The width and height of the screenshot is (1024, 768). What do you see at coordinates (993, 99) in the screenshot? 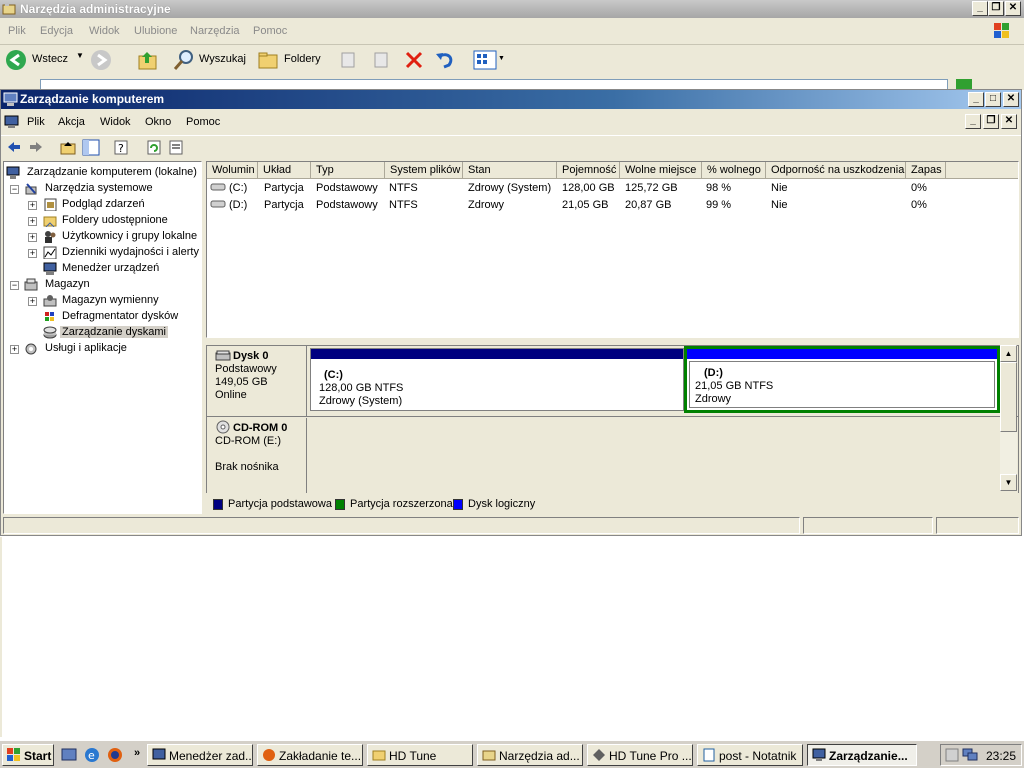
I see `mmc-maximize-button: □` at bounding box center [993, 99].